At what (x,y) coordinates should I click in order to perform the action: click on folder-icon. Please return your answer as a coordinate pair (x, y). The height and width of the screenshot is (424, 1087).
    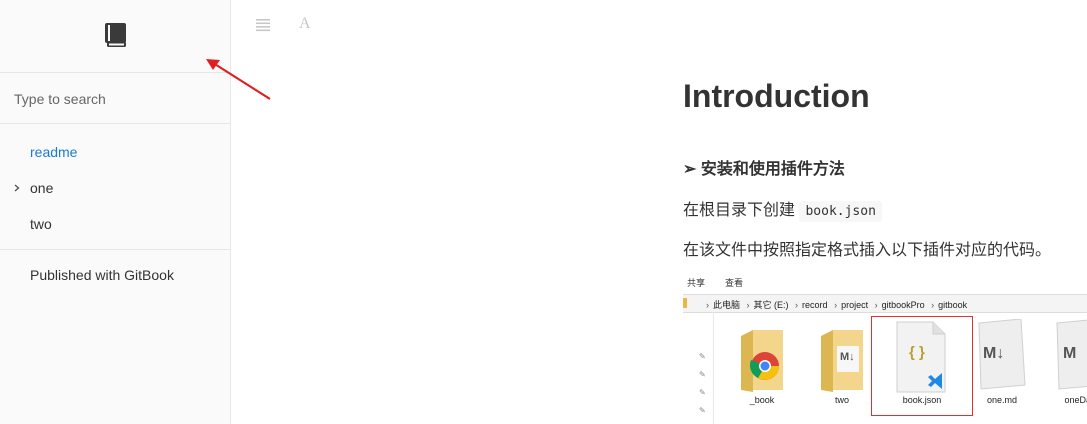
    Looking at the image, I should click on (685, 303).